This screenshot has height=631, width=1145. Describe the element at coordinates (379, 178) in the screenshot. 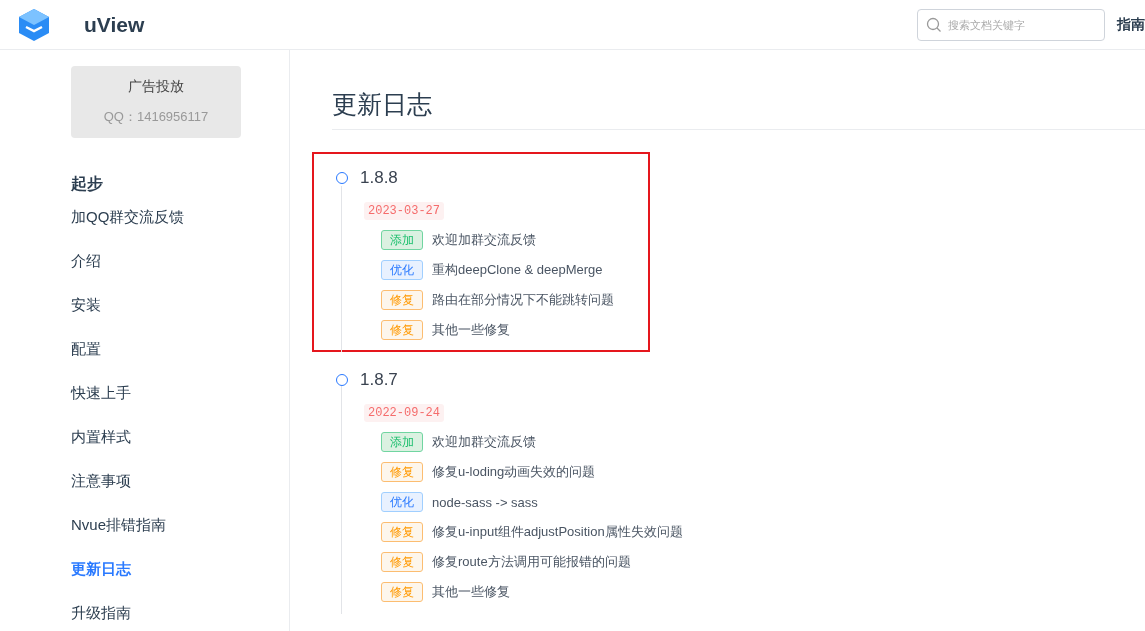

I see `version-label: 1.8.8` at that location.